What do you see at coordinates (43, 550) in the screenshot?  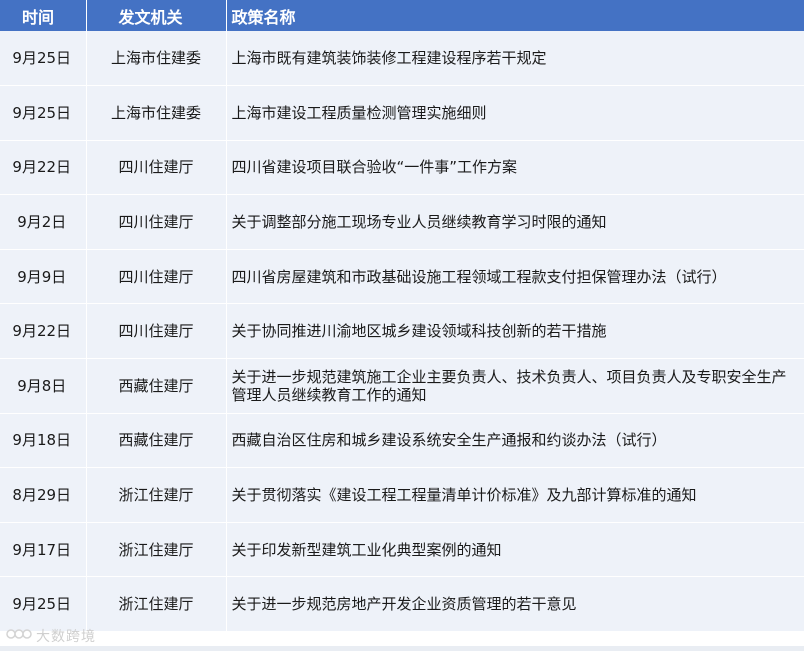 I see `cell-time: 9月17日` at bounding box center [43, 550].